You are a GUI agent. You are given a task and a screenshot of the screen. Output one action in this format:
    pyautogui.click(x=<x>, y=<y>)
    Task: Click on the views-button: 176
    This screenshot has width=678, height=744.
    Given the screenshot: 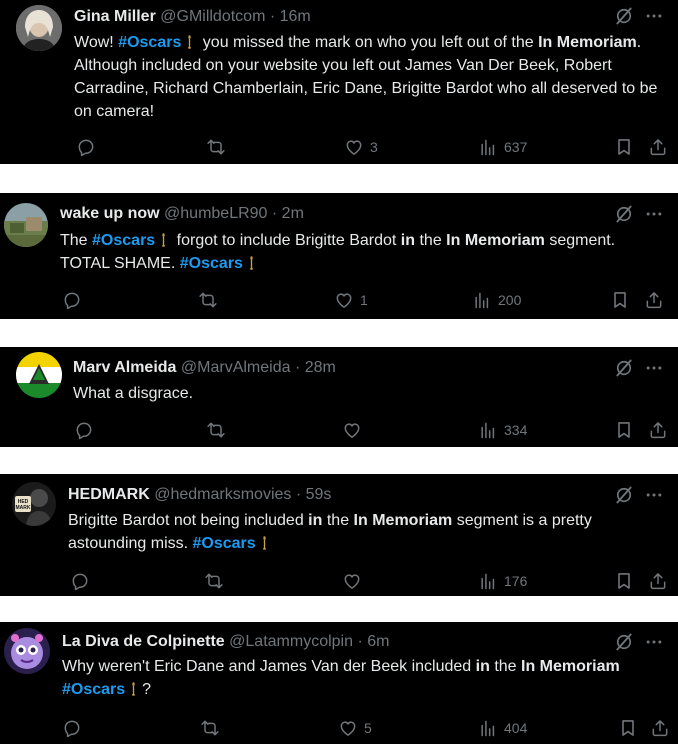 What is the action you would take?
    pyautogui.click(x=502, y=581)
    